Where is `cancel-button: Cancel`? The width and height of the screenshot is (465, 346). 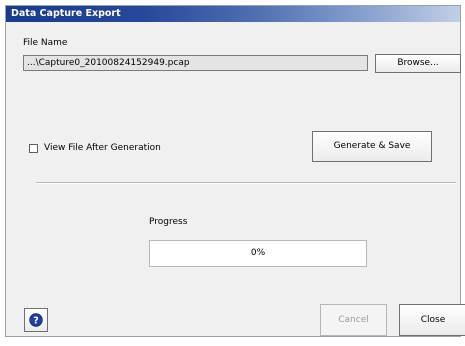 cancel-button: Cancel is located at coordinates (353, 320).